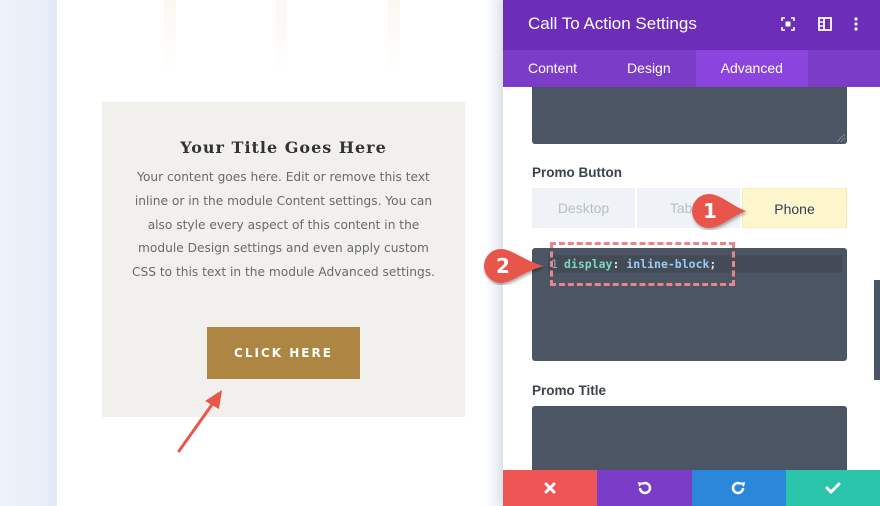 This screenshot has width=880, height=506. Describe the element at coordinates (856, 24) in the screenshot. I see `more-options-icon` at that location.